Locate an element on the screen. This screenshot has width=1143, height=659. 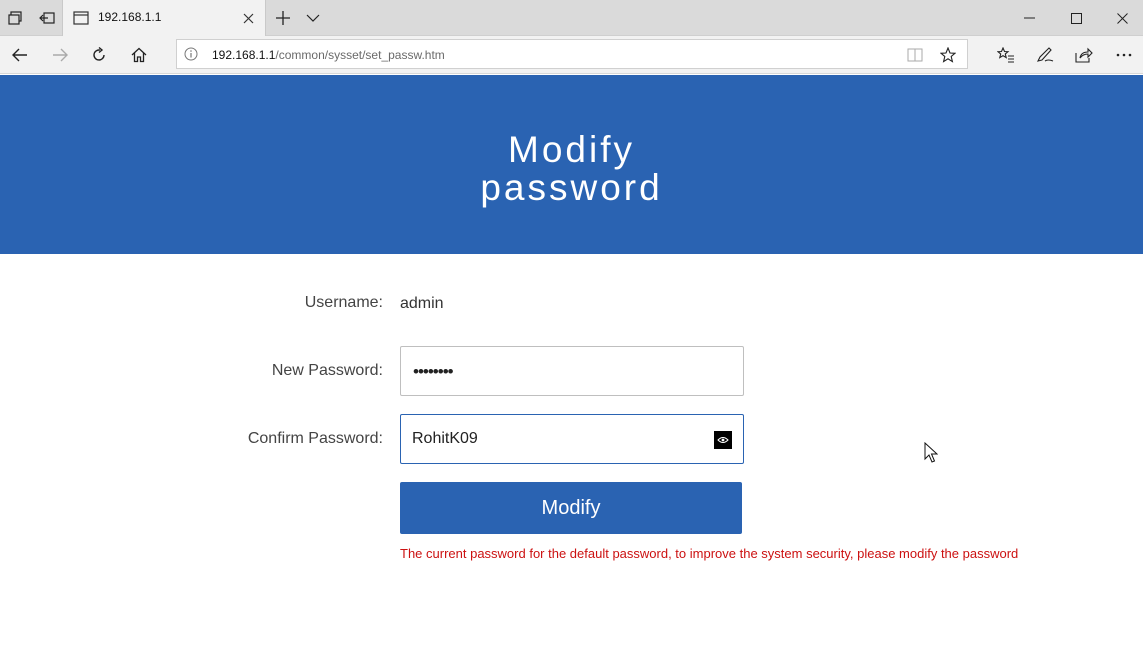
tab-bar: 192.168.1.1 is located at coordinates (571, 18).